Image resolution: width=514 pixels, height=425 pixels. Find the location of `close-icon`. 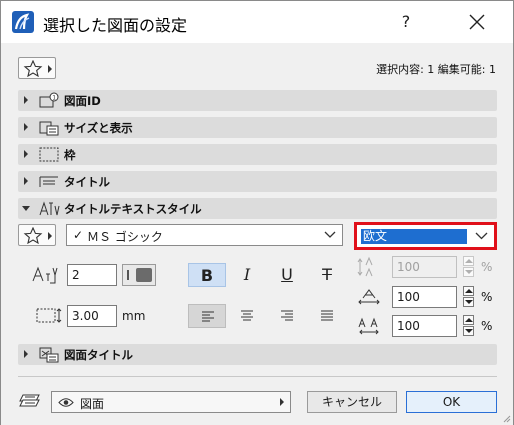

close-icon is located at coordinates (477, 22).